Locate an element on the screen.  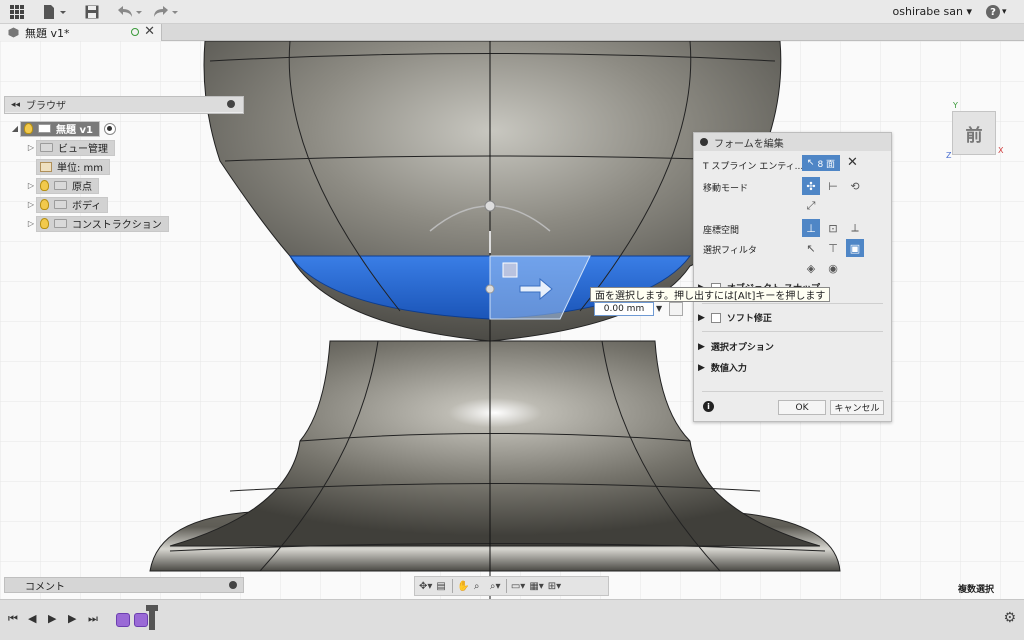
selection-options-group: ▶ 選択オプション is located at coordinates (793, 347).